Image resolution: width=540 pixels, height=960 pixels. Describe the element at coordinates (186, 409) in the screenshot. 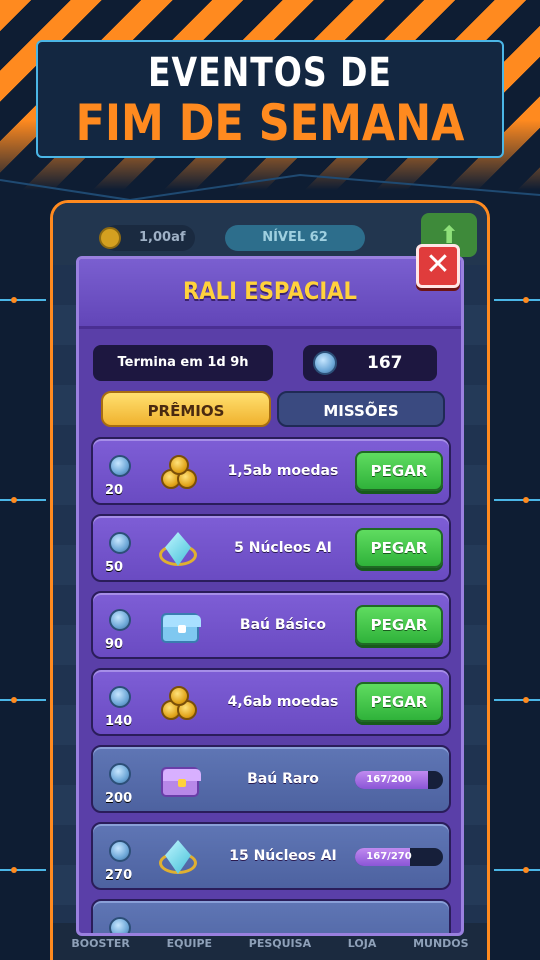

I see `tab-prizes: PRÊMIOS` at that location.